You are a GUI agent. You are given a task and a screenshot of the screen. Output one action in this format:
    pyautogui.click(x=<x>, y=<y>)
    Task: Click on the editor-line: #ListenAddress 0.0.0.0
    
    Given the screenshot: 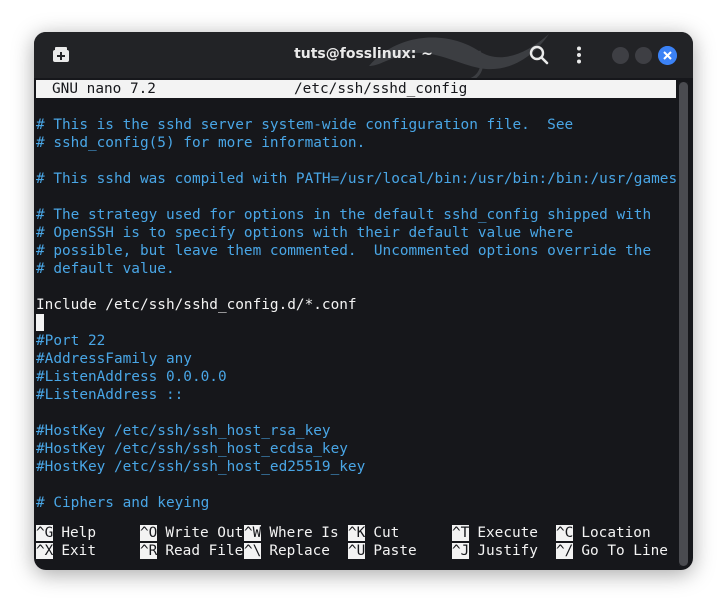 What is the action you would take?
    pyautogui.click(x=356, y=377)
    